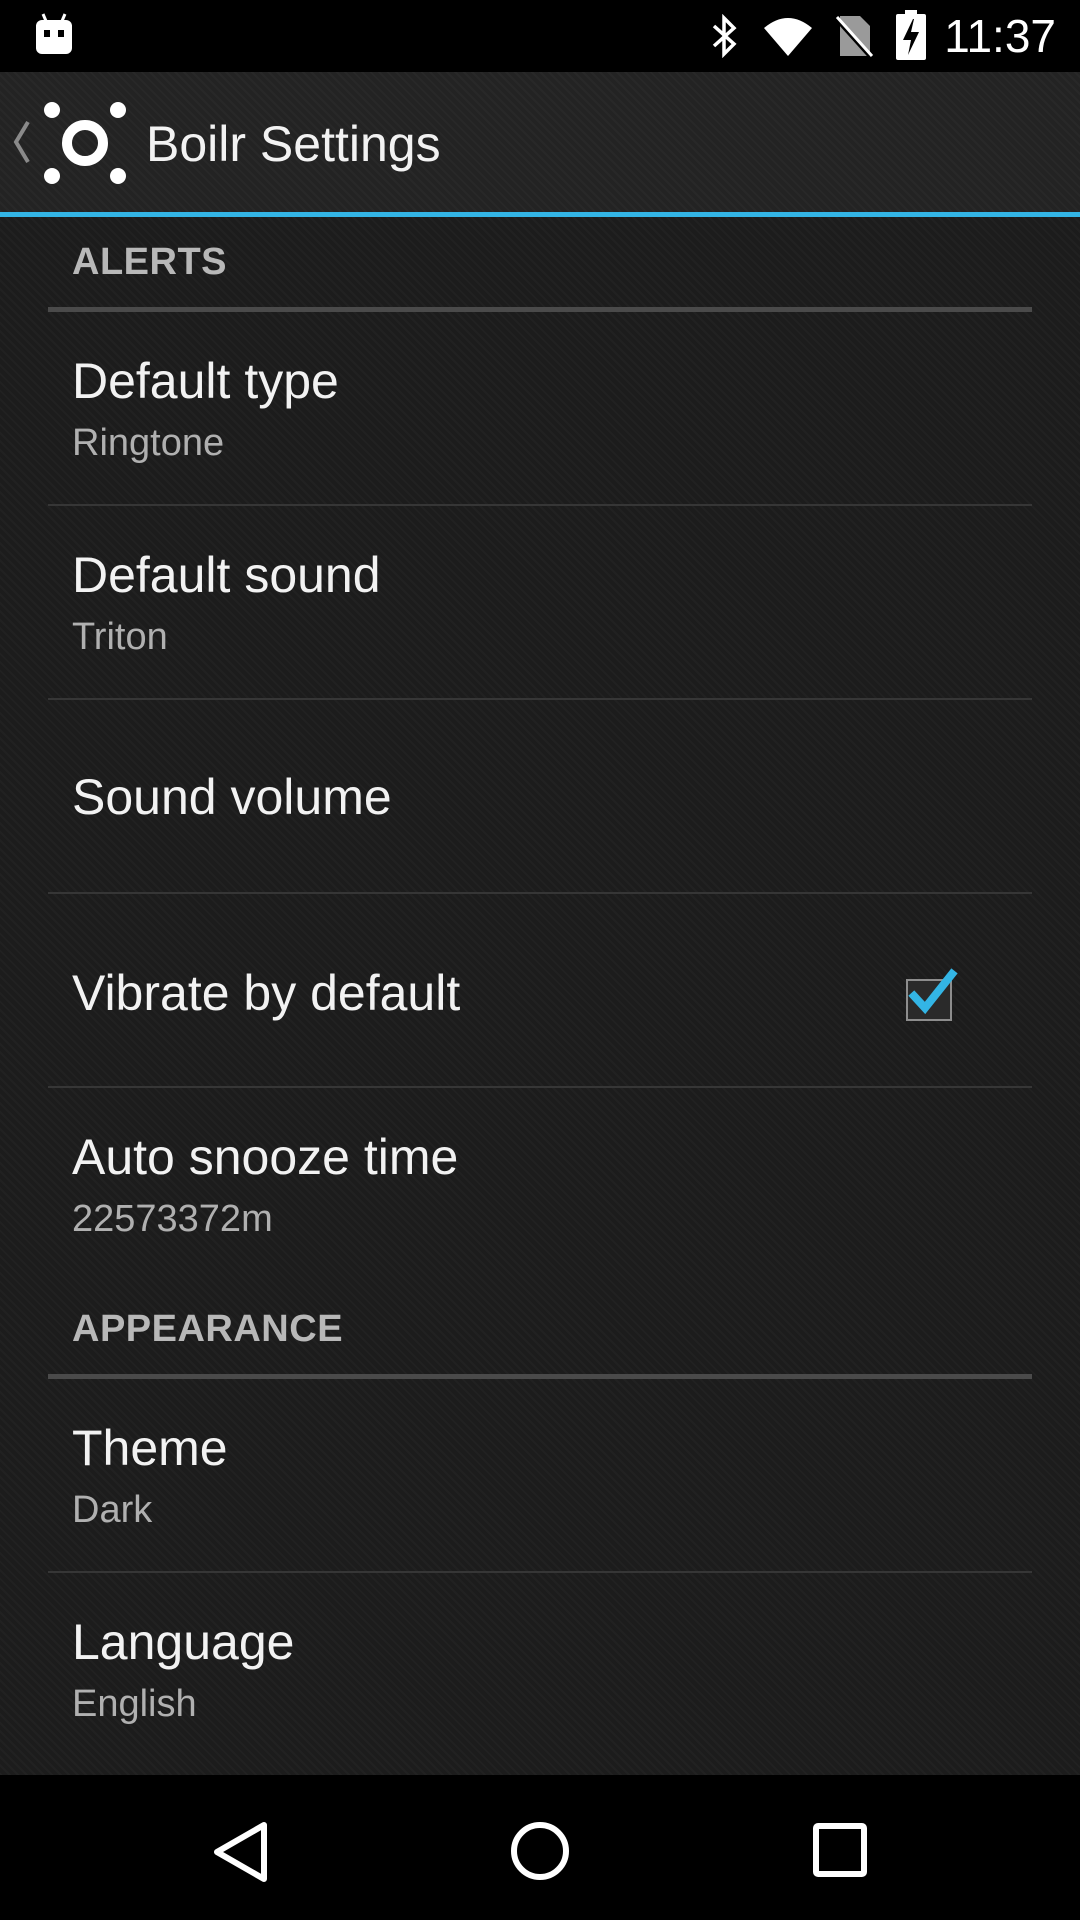 The width and height of the screenshot is (1080, 1920). What do you see at coordinates (172, 1219) in the screenshot?
I see `pref-summary: 22573372m` at bounding box center [172, 1219].